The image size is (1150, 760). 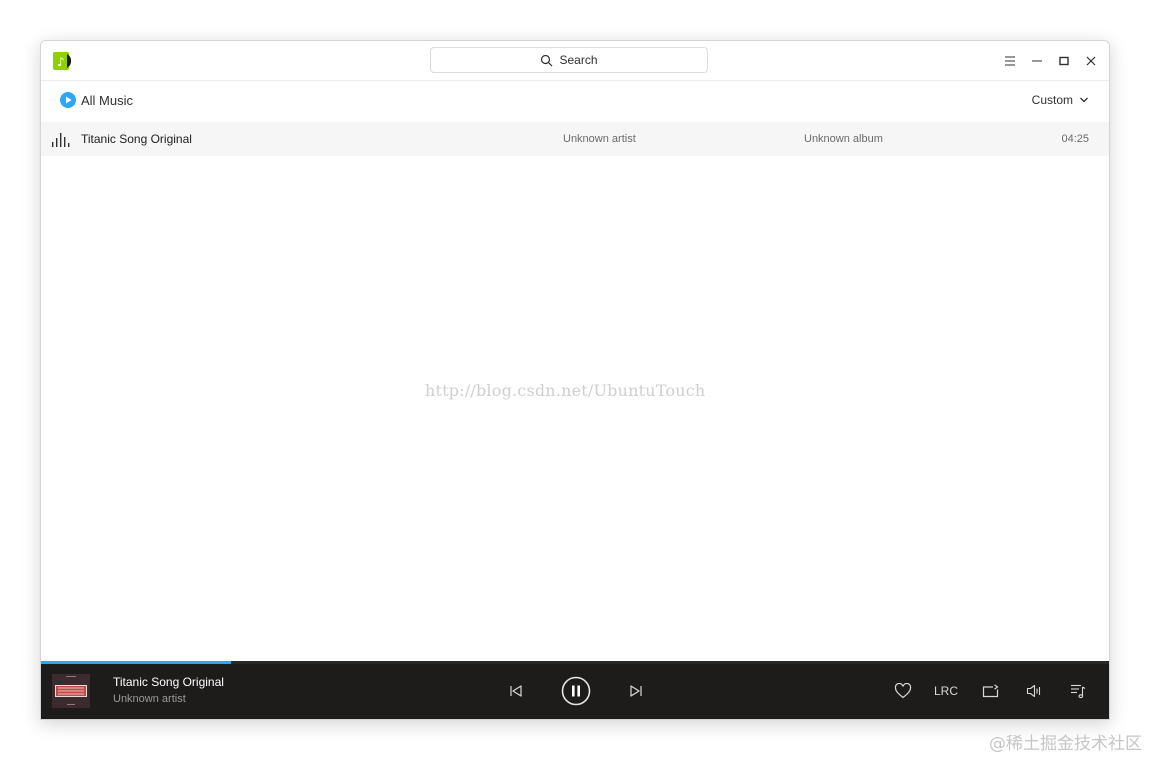 I want to click on all-music-label: All Music, so click(x=107, y=100).